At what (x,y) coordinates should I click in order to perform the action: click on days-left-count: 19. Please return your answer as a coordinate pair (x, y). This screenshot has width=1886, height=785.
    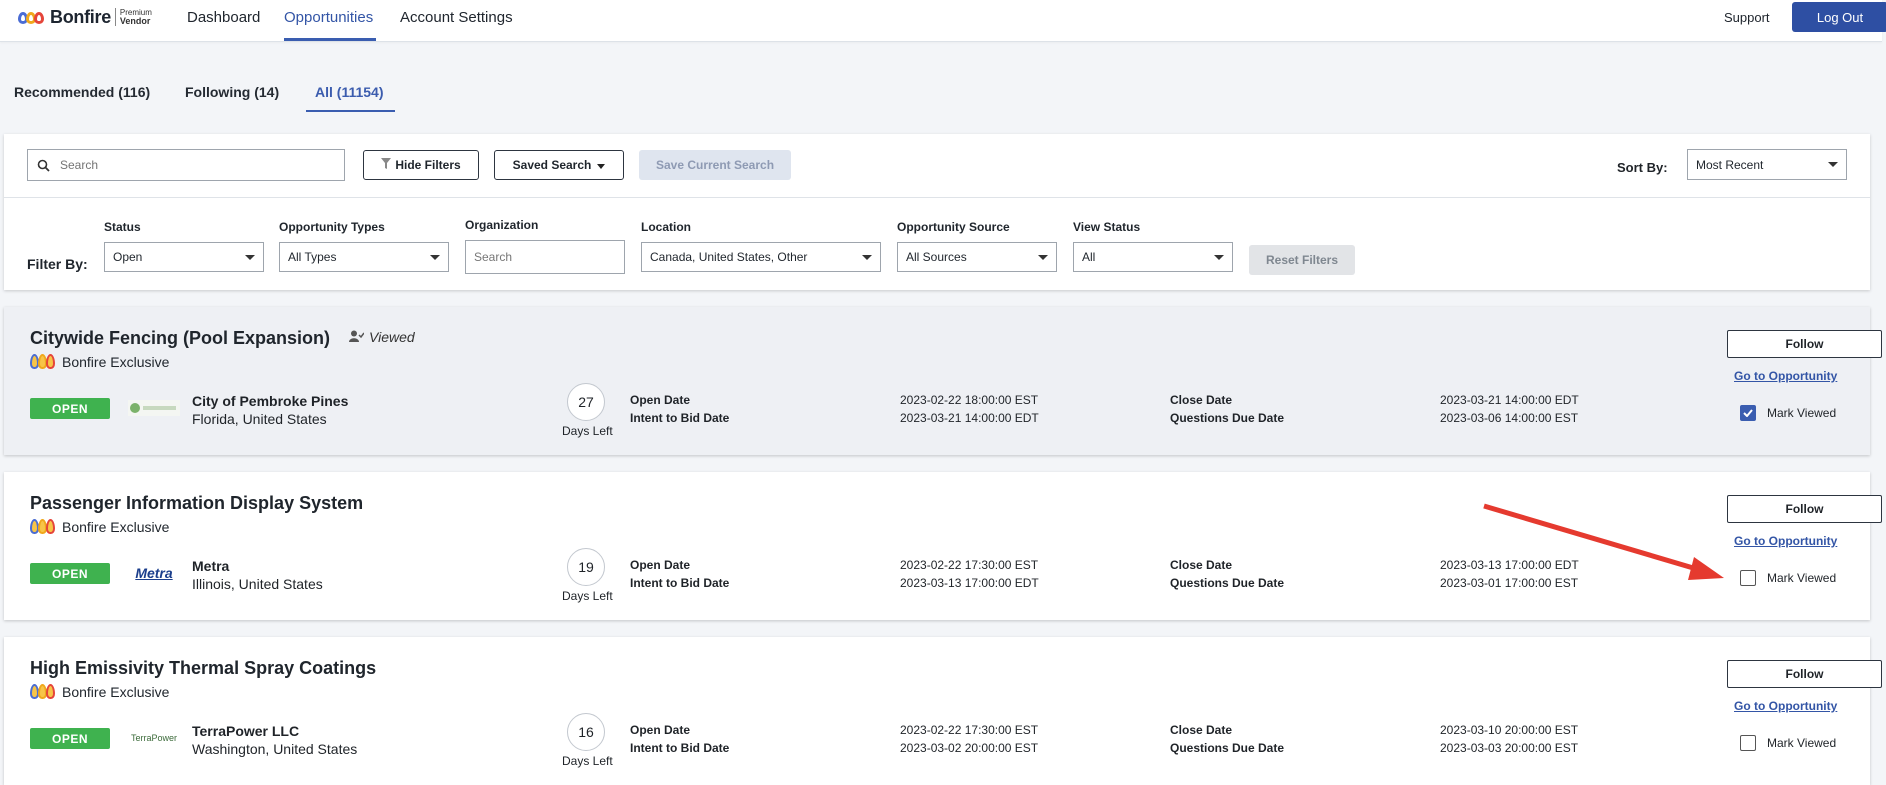
    Looking at the image, I should click on (586, 567).